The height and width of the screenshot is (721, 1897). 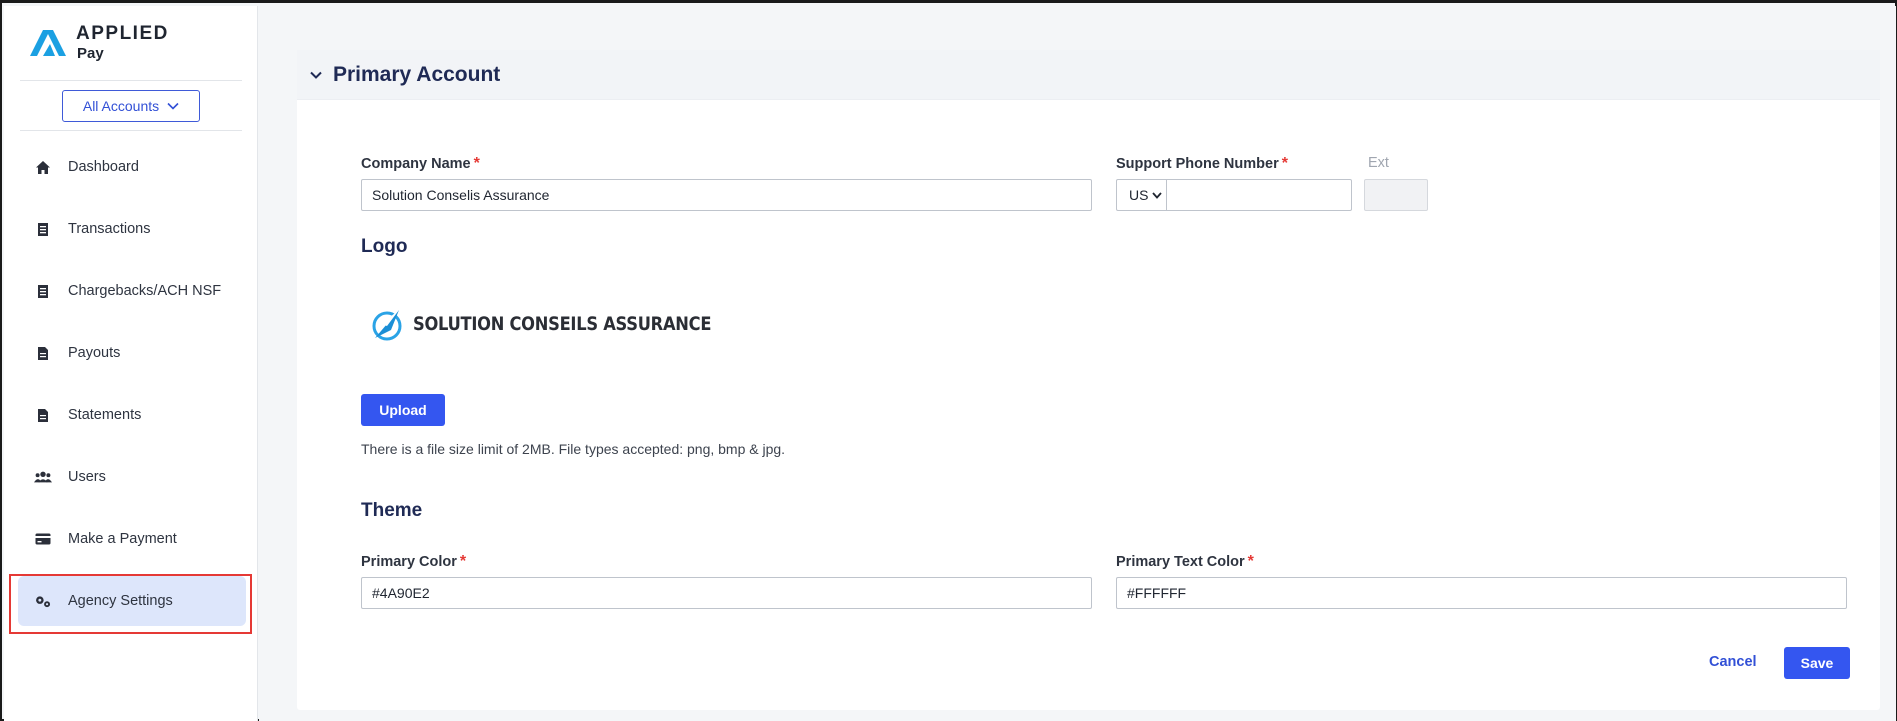 I want to click on primary-text-color-label-text: Primary Text Color, so click(x=1180, y=562).